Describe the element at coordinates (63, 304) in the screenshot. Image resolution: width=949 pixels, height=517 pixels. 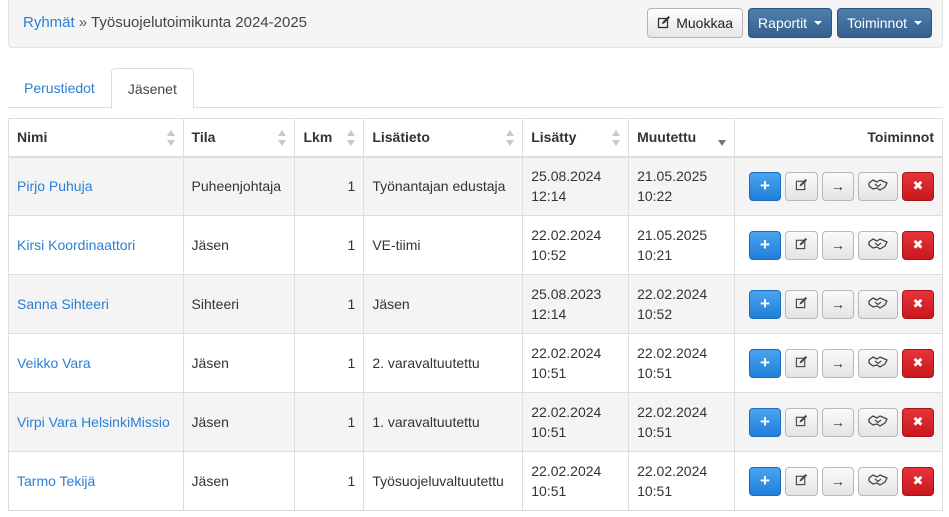
I see `member-name-link: Sanna Sihteeri` at that location.